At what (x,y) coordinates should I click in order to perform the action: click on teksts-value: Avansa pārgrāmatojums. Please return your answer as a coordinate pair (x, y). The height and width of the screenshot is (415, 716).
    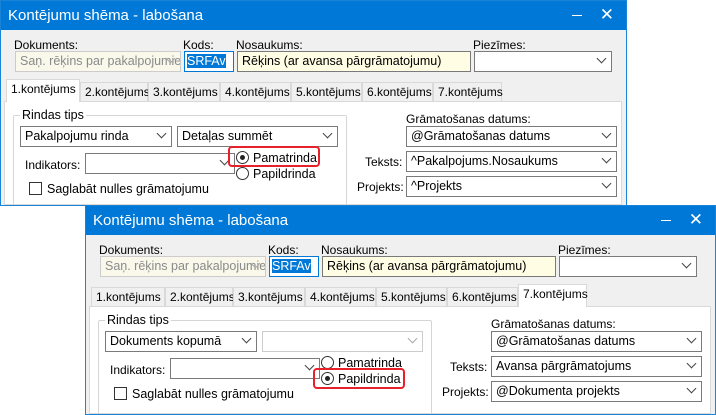
    Looking at the image, I should click on (564, 366).